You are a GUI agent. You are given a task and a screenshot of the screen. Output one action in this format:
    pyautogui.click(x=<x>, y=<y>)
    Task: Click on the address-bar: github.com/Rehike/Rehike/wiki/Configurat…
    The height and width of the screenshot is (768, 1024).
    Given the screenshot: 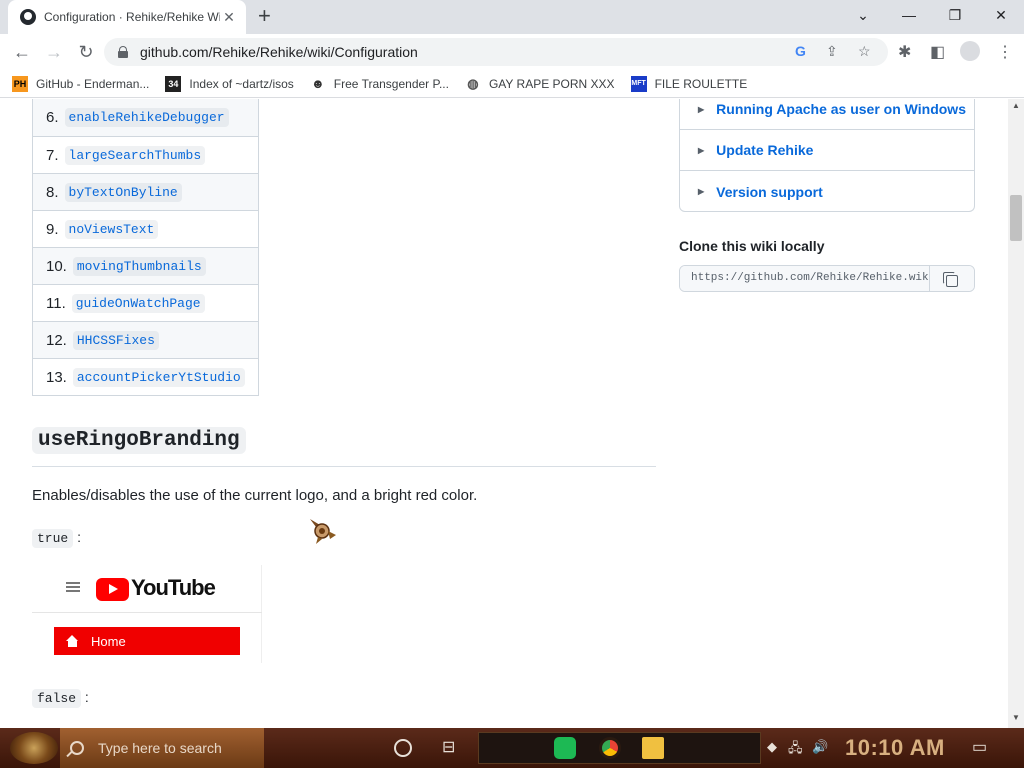 What is the action you would take?
    pyautogui.click(x=496, y=52)
    